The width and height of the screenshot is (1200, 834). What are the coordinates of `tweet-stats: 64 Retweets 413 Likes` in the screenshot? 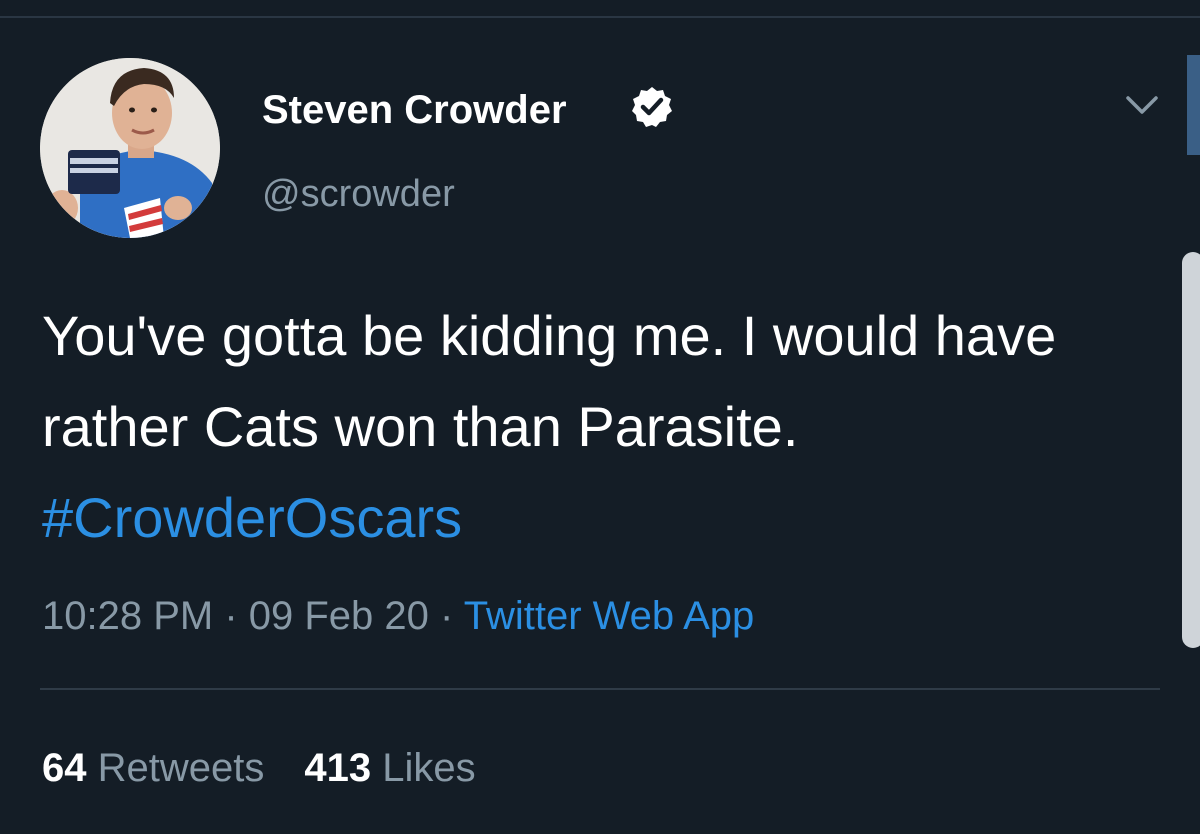 It's located at (259, 768).